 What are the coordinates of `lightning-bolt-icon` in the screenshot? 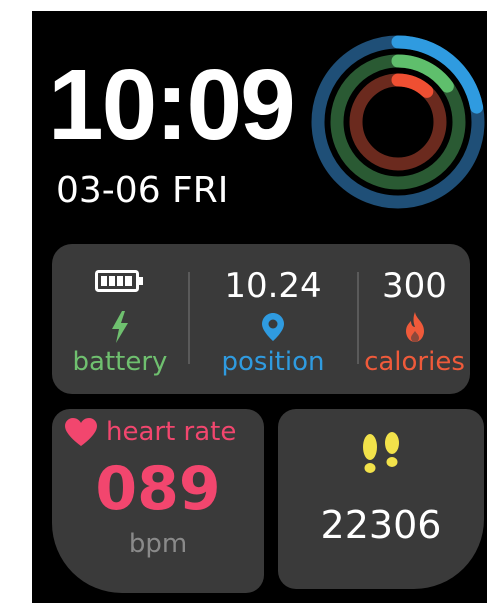 It's located at (120, 327).